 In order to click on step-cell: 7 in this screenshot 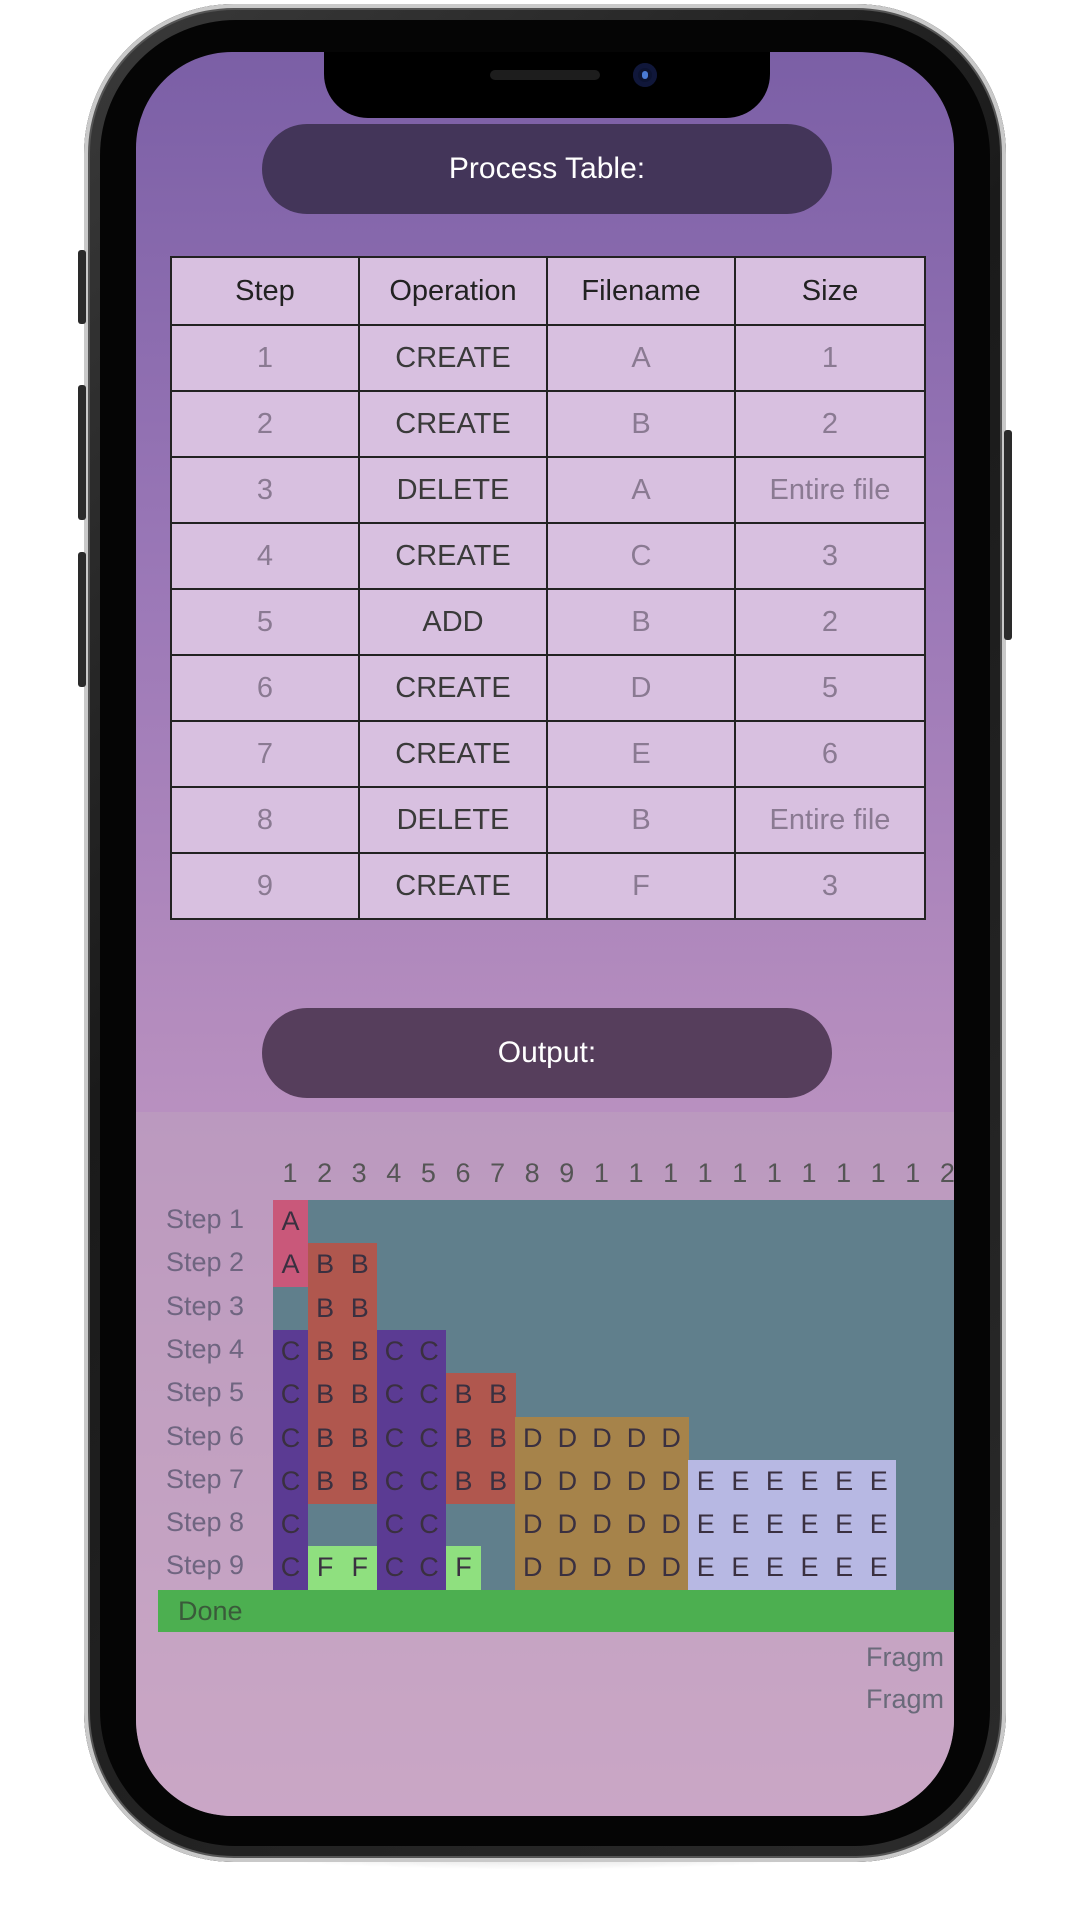, I will do `click(265, 754)`.